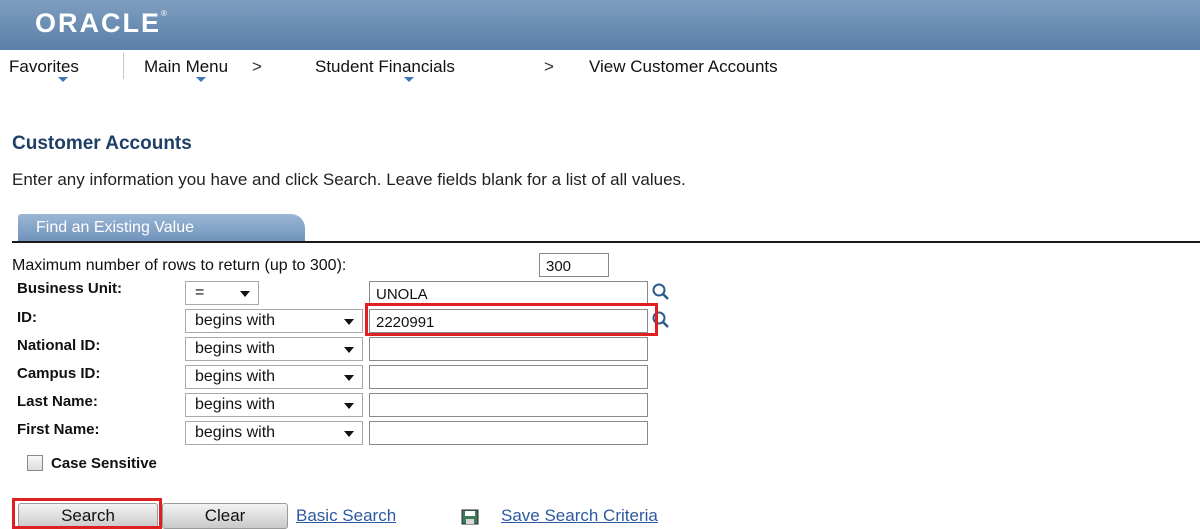 This screenshot has height=529, width=1200. What do you see at coordinates (200, 292) in the screenshot?
I see `business-unit-operator-value: =` at bounding box center [200, 292].